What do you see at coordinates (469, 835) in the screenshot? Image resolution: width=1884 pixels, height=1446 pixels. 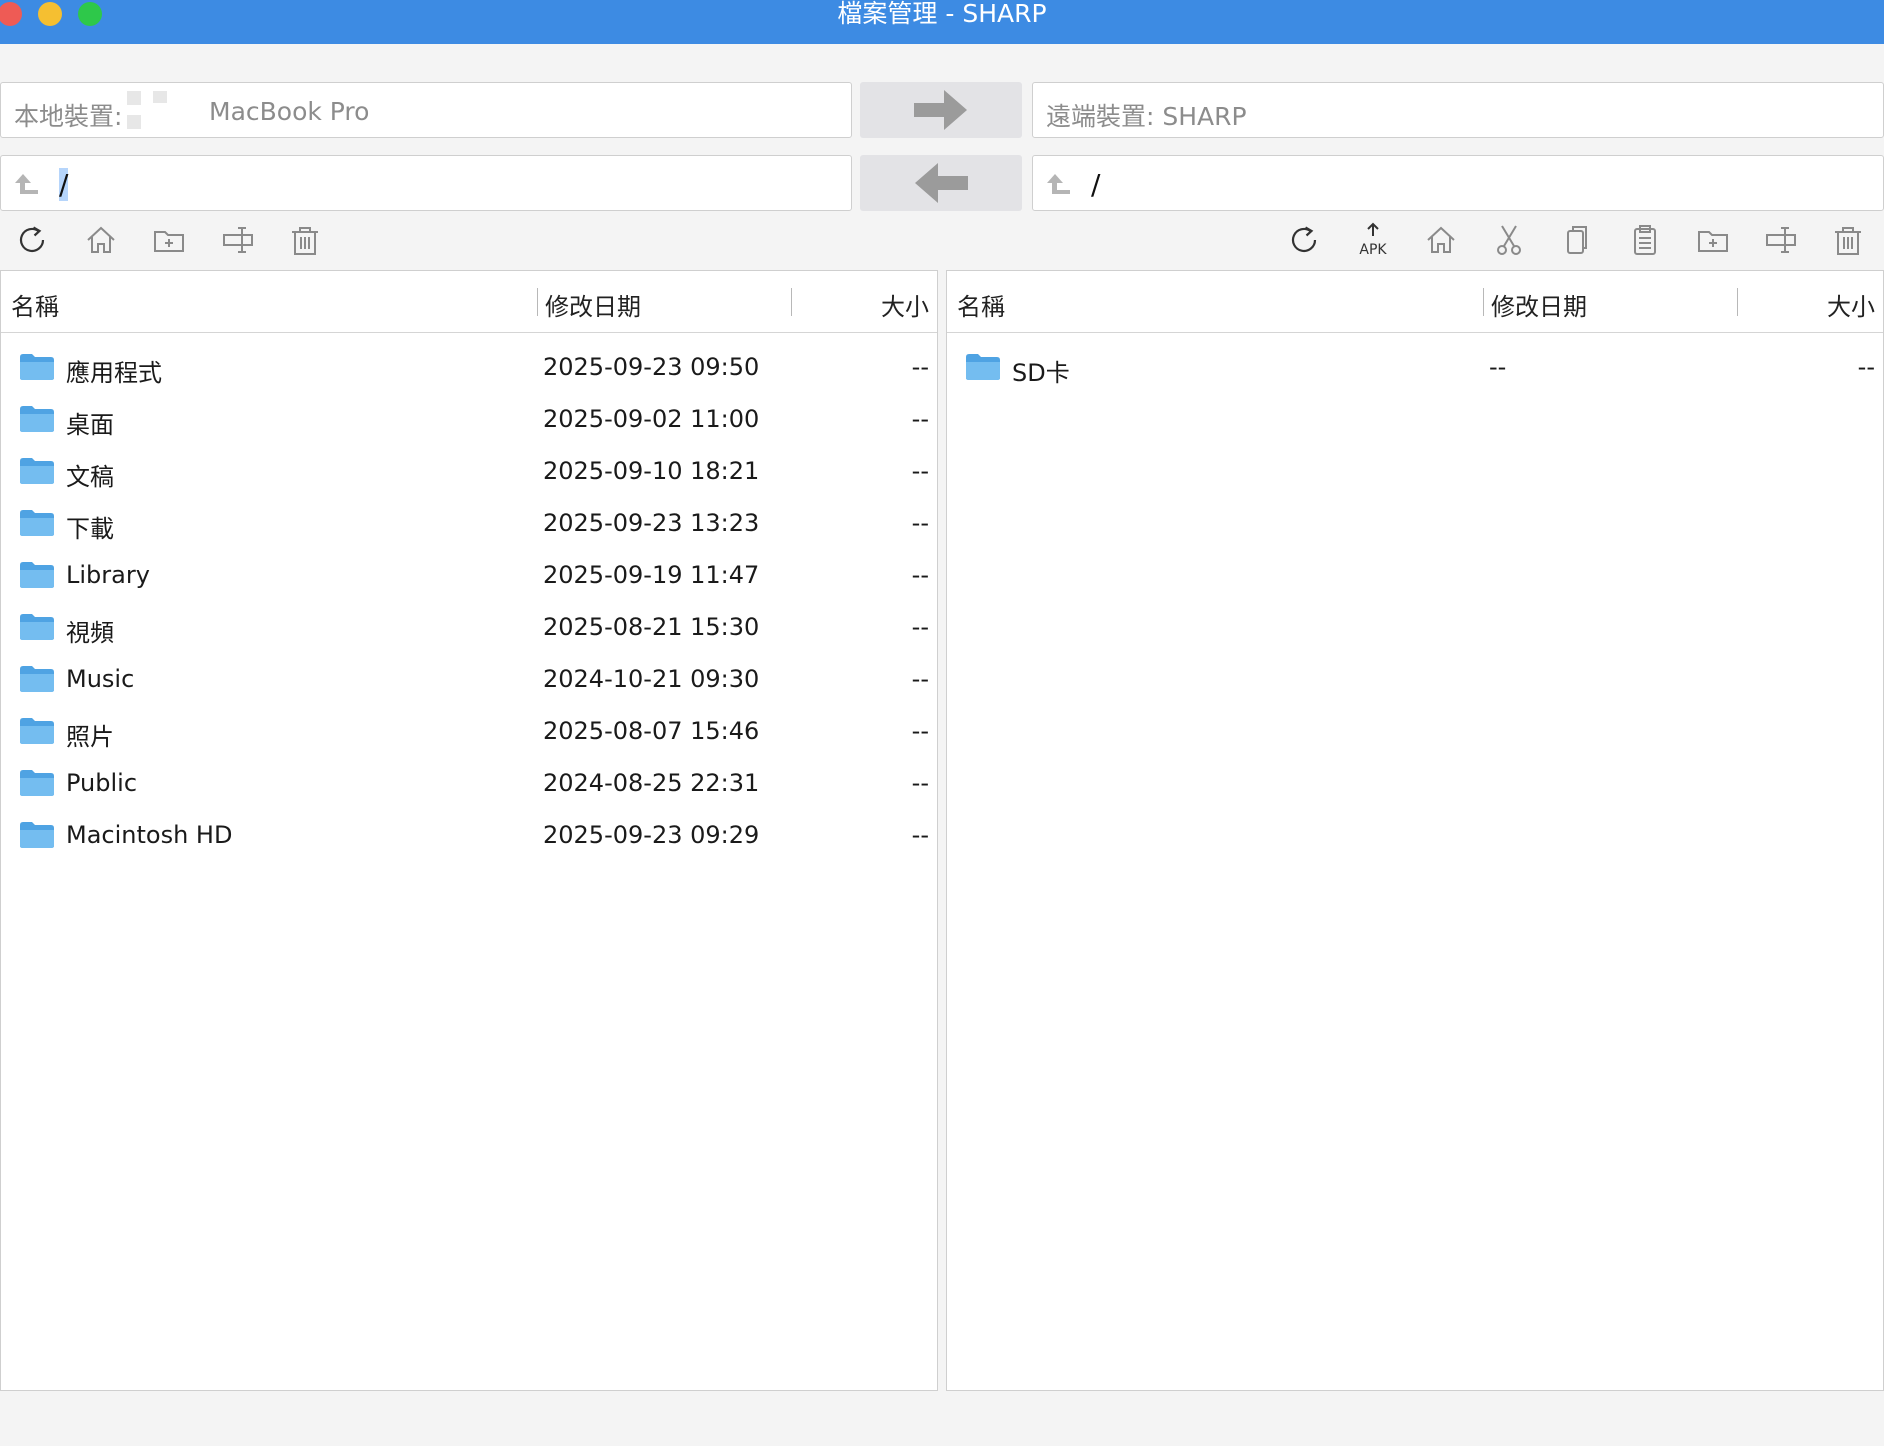 I see `file-row: Macintosh HD 2025-09-23 09:29 --` at bounding box center [469, 835].